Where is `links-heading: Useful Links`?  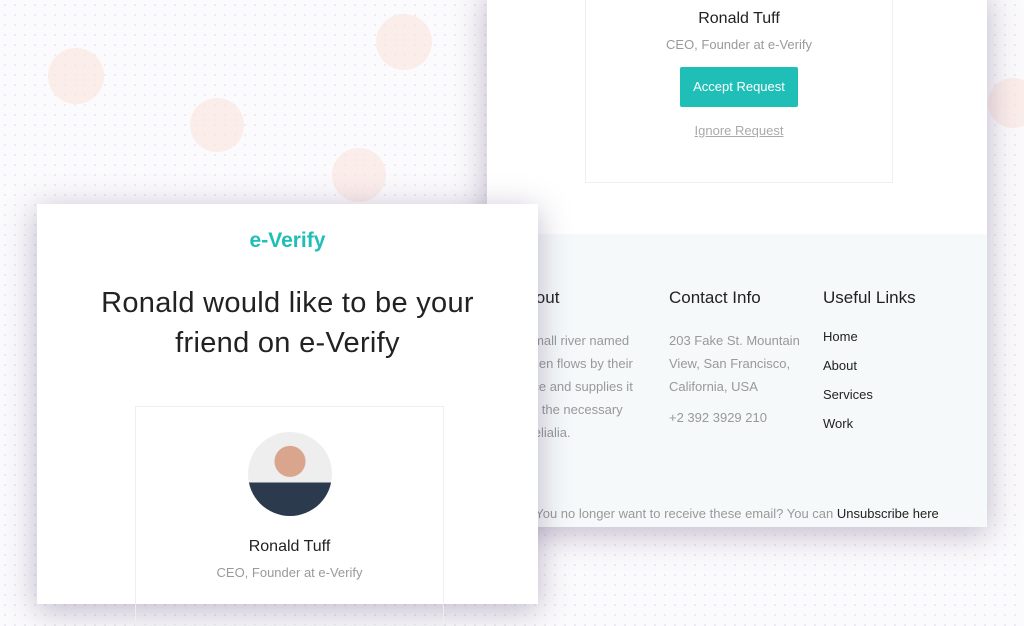 links-heading: Useful Links is located at coordinates (869, 297).